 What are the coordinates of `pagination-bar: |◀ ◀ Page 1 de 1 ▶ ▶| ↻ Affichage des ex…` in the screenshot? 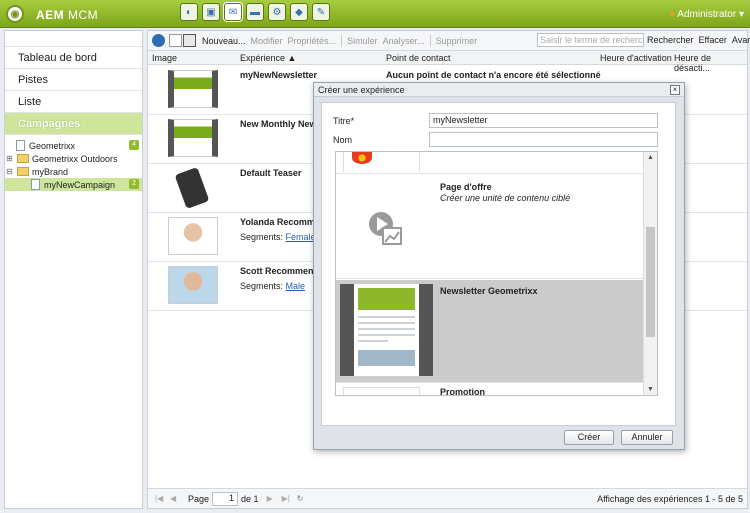 It's located at (447, 498).